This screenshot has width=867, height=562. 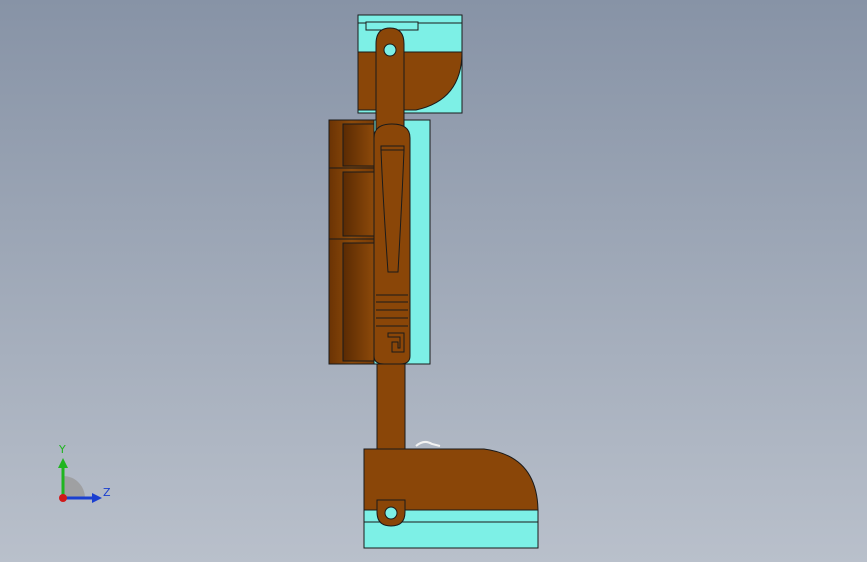 I want to click on lower-pivot-pin, so click(x=391, y=513).